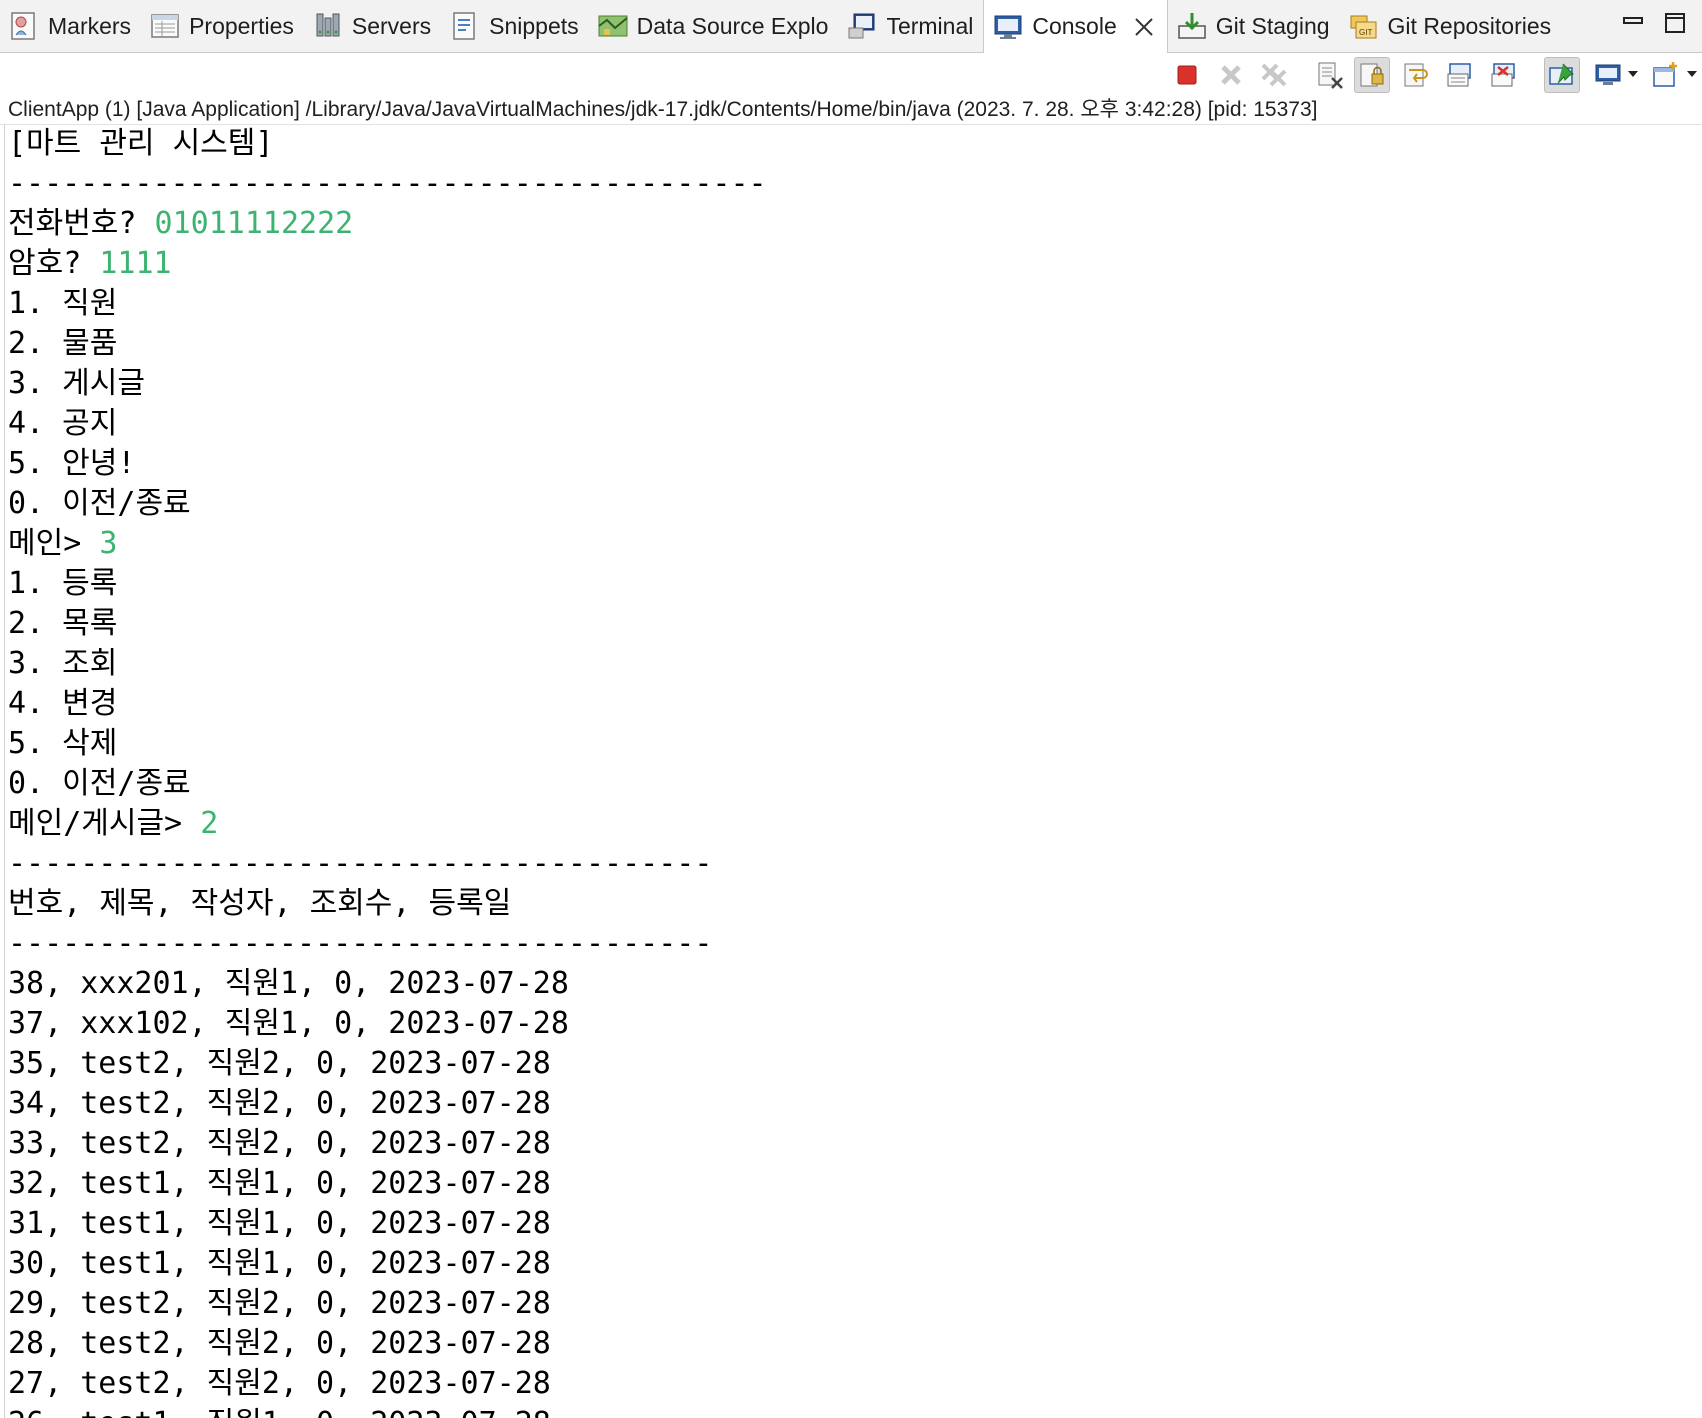  What do you see at coordinates (63, 663) in the screenshot?
I see `console-output-text: 3. 조회` at bounding box center [63, 663].